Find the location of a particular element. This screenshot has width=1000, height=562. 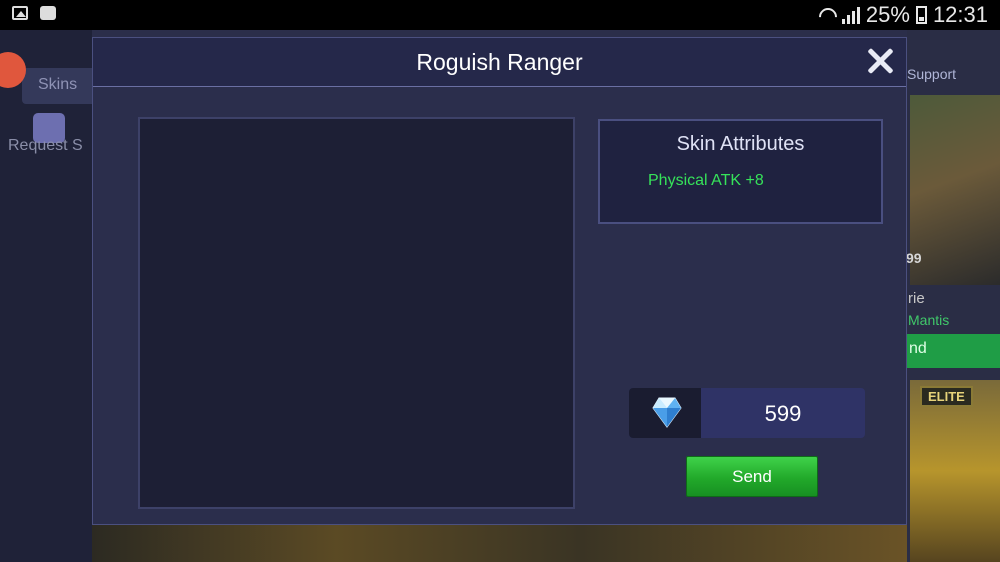

background-skin-art is located at coordinates (955, 190).